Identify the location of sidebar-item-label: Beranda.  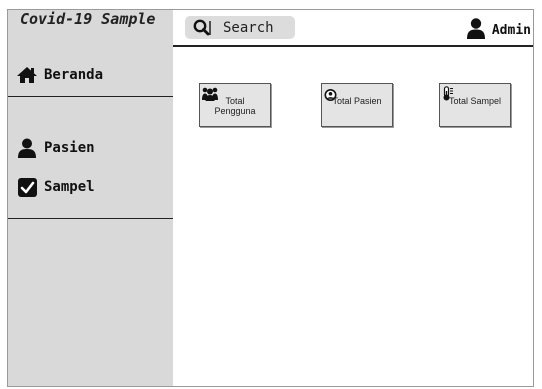
(74, 75).